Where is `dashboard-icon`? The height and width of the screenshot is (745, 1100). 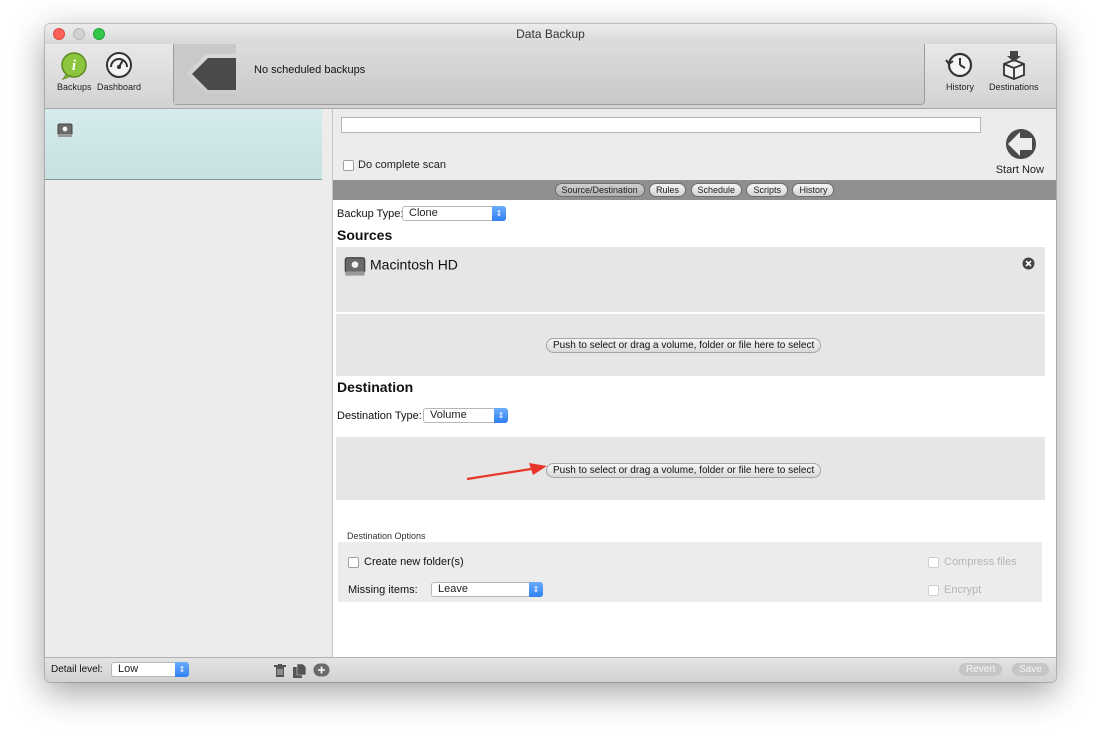 dashboard-icon is located at coordinates (119, 65).